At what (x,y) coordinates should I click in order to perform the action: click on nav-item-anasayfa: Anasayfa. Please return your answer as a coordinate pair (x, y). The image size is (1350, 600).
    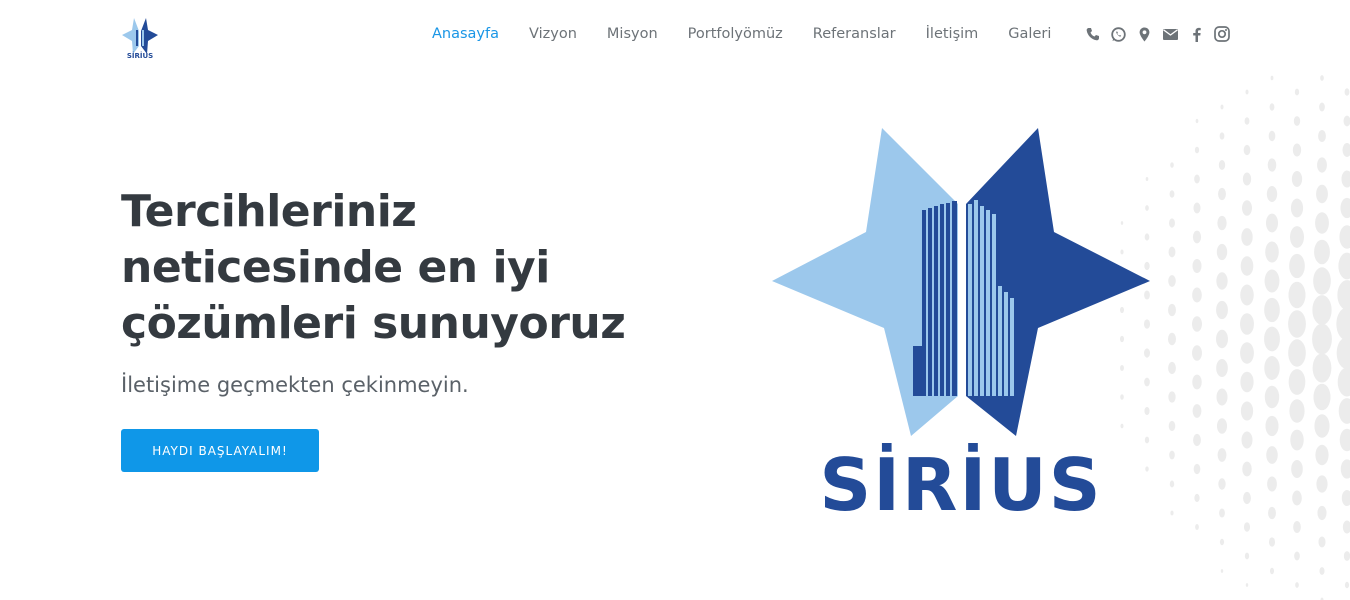
    Looking at the image, I should click on (465, 34).